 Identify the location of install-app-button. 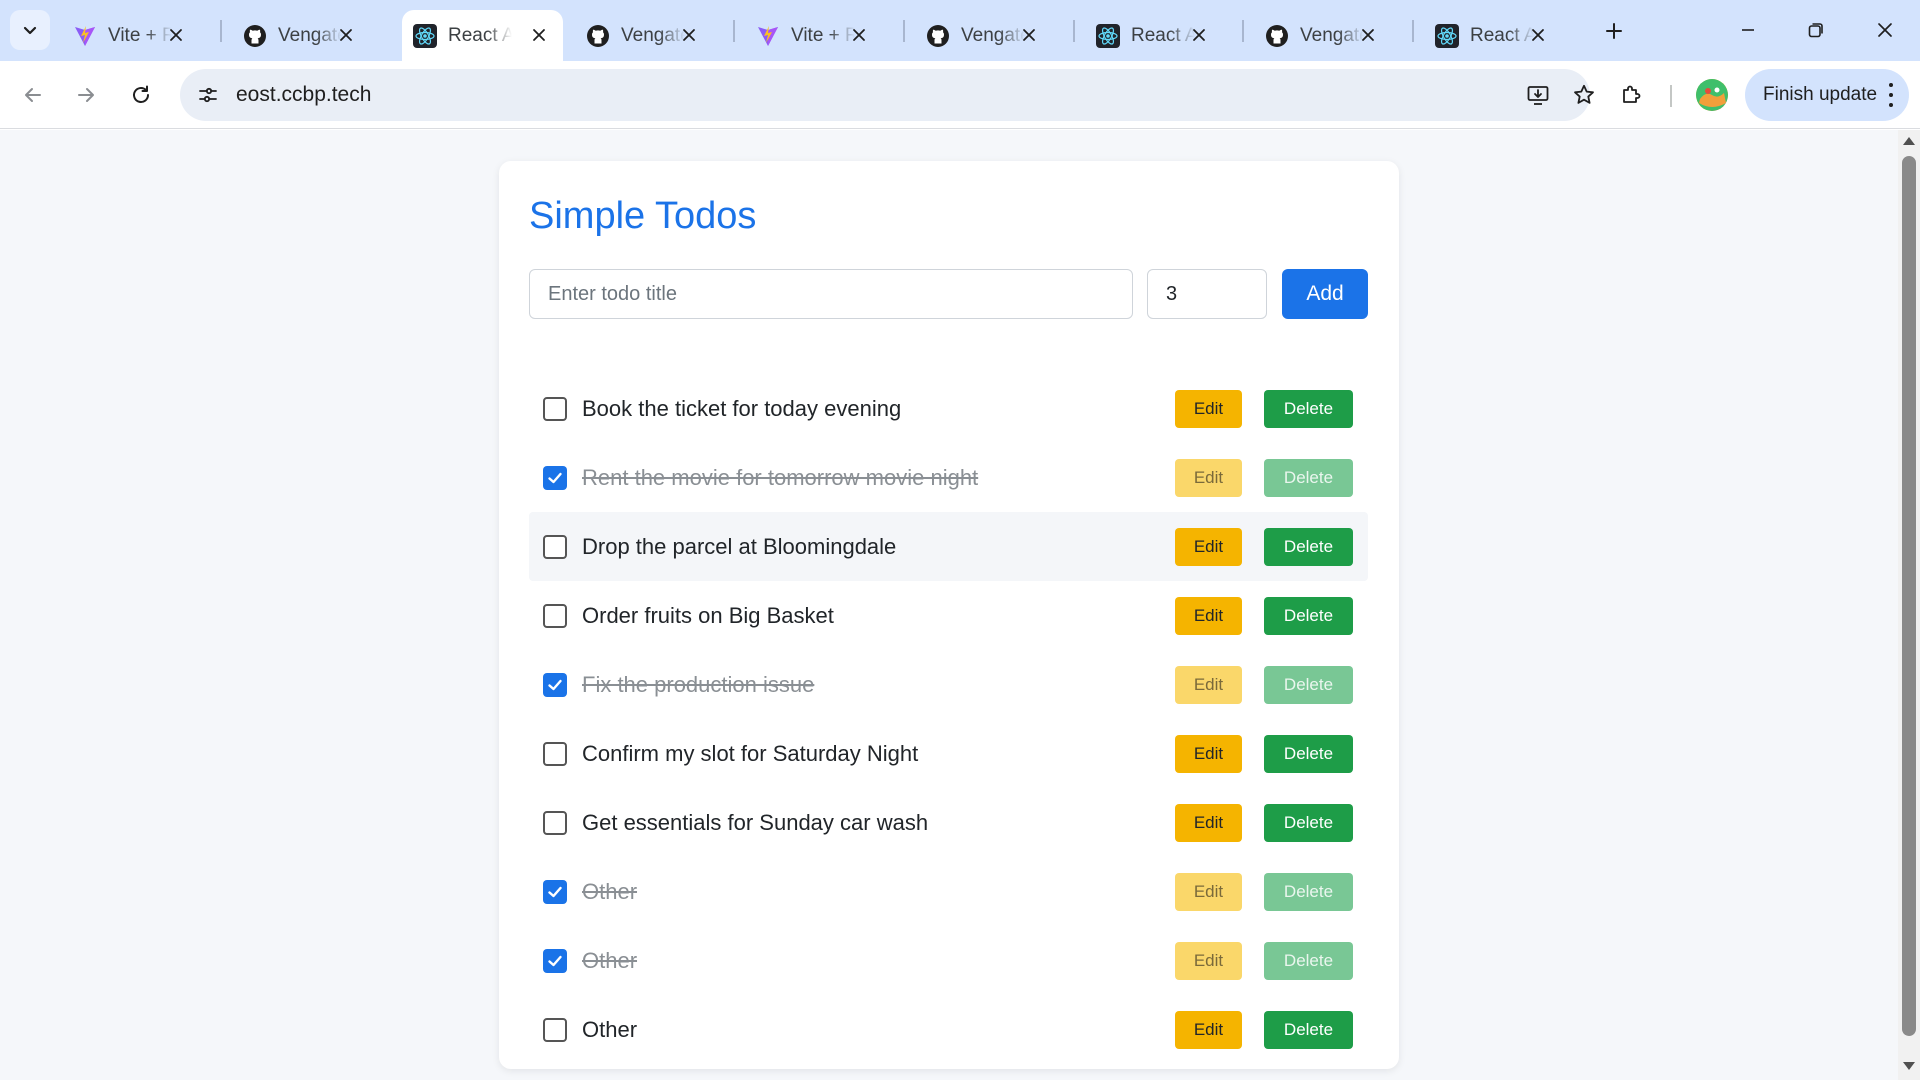
(1538, 95).